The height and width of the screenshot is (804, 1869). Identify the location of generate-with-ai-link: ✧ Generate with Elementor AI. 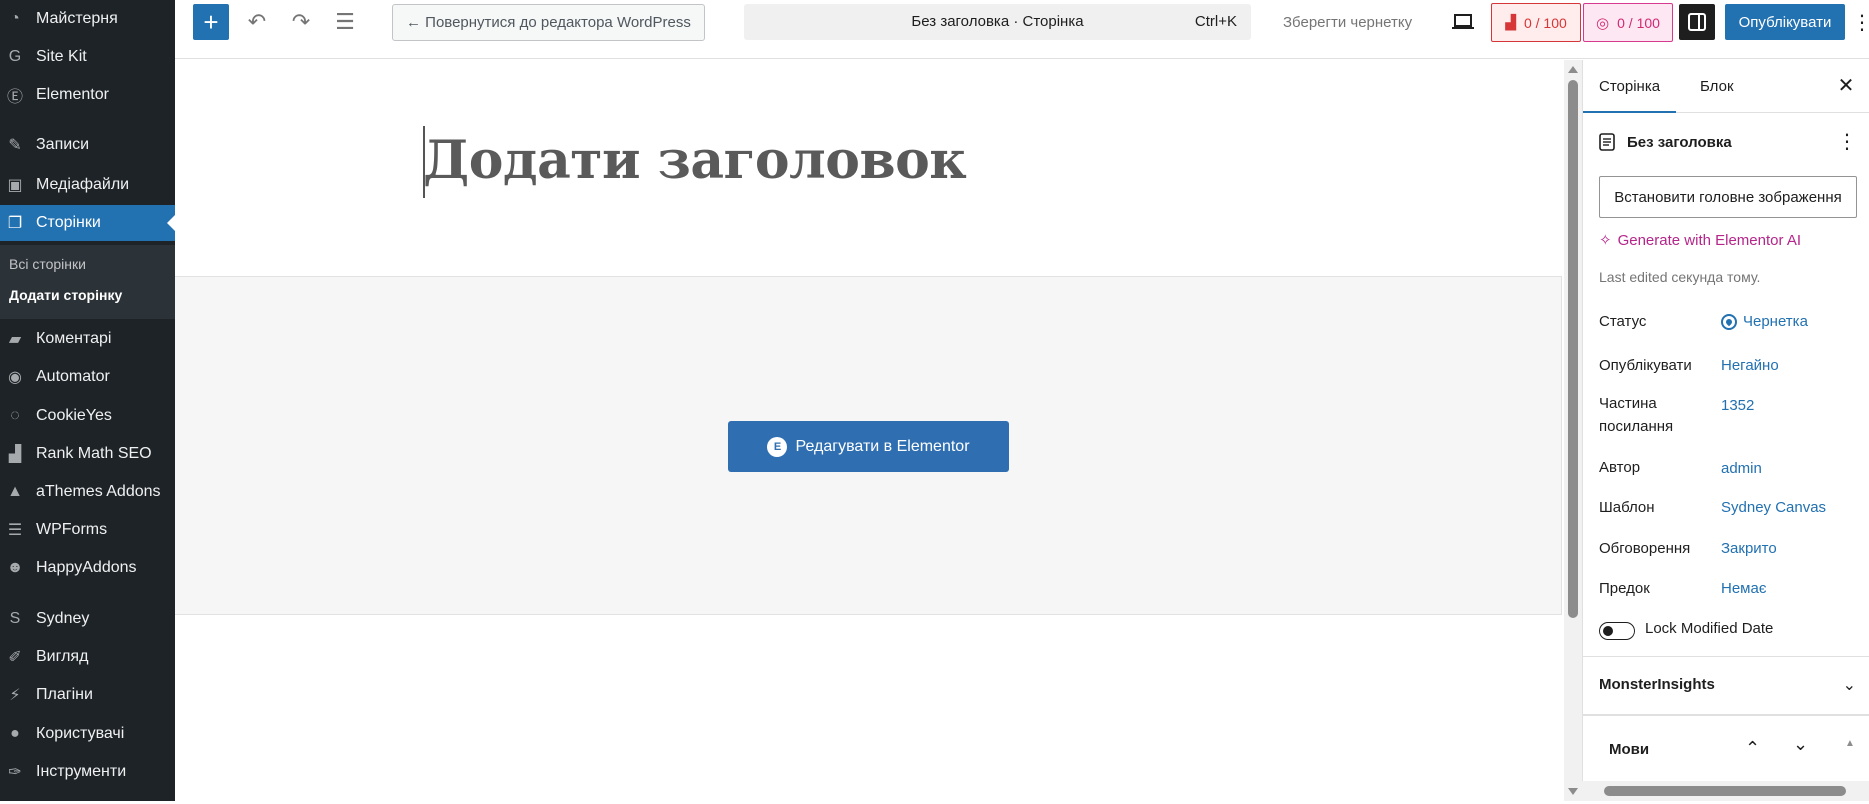
(1700, 240).